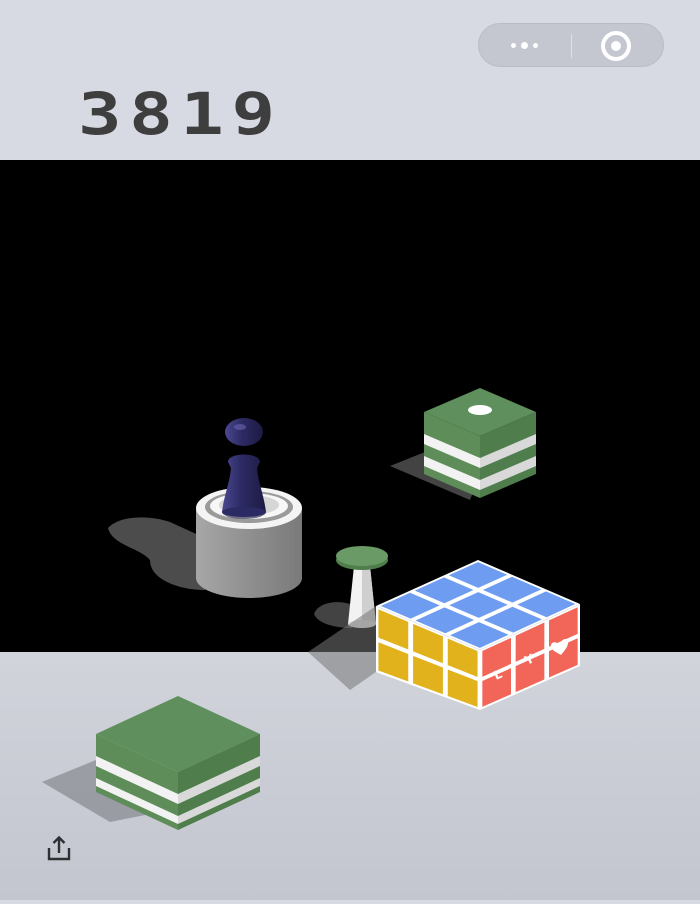 This screenshot has height=904, width=700. I want to click on close-button, so click(618, 45).